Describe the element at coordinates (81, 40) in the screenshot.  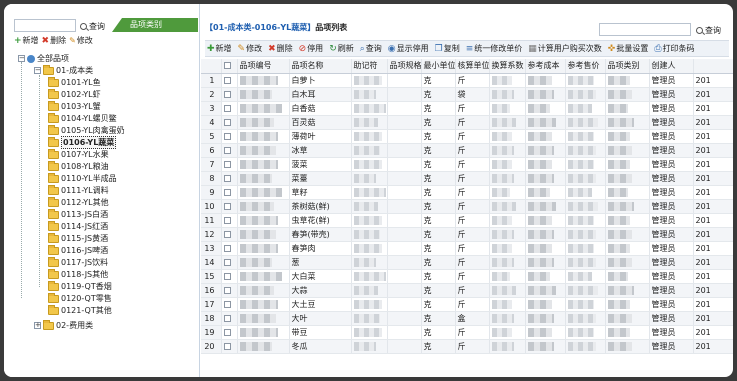
I see `edit-category-button: ✎ 修改` at that location.